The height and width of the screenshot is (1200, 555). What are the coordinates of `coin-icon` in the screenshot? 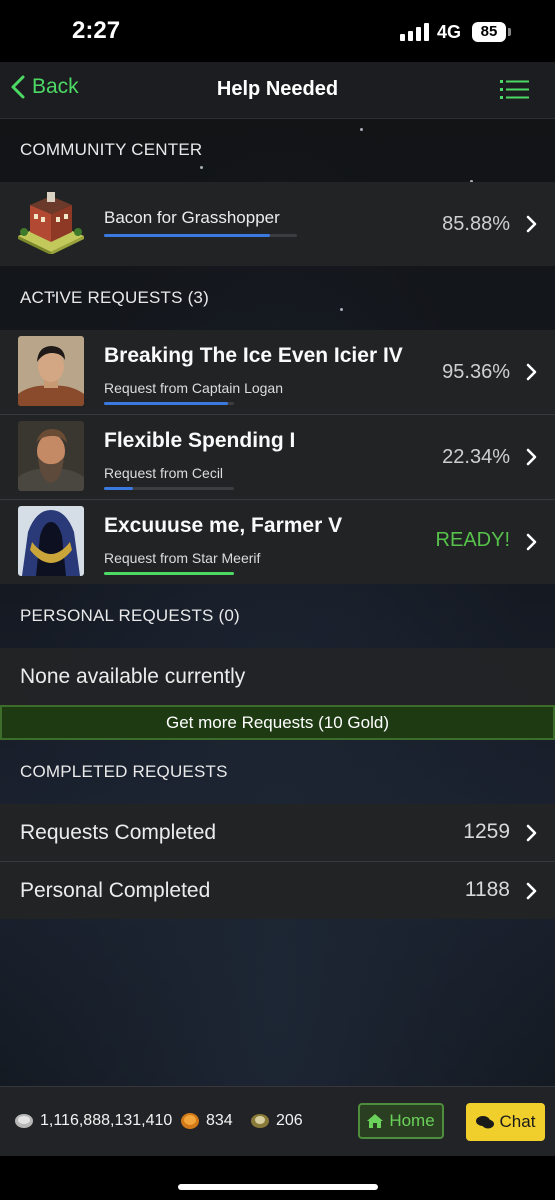 It's located at (24, 1121).